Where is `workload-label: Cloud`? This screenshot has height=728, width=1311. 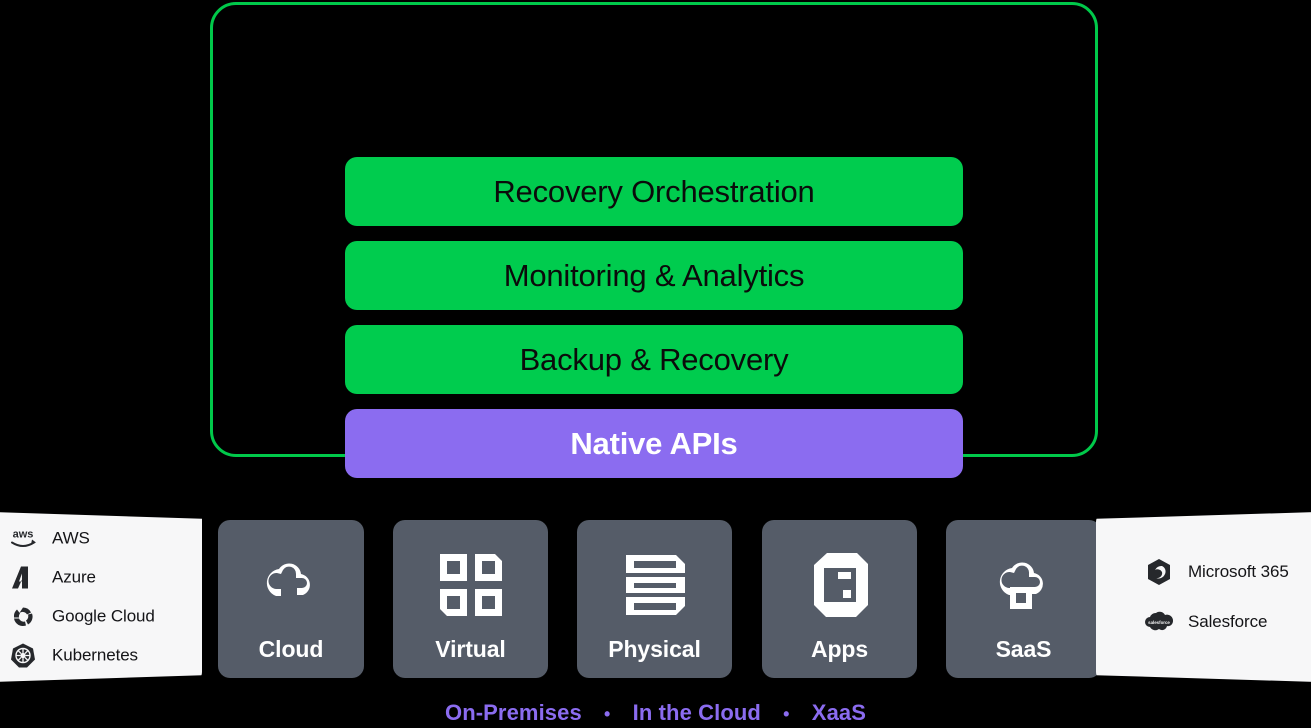
workload-label: Cloud is located at coordinates (291, 649).